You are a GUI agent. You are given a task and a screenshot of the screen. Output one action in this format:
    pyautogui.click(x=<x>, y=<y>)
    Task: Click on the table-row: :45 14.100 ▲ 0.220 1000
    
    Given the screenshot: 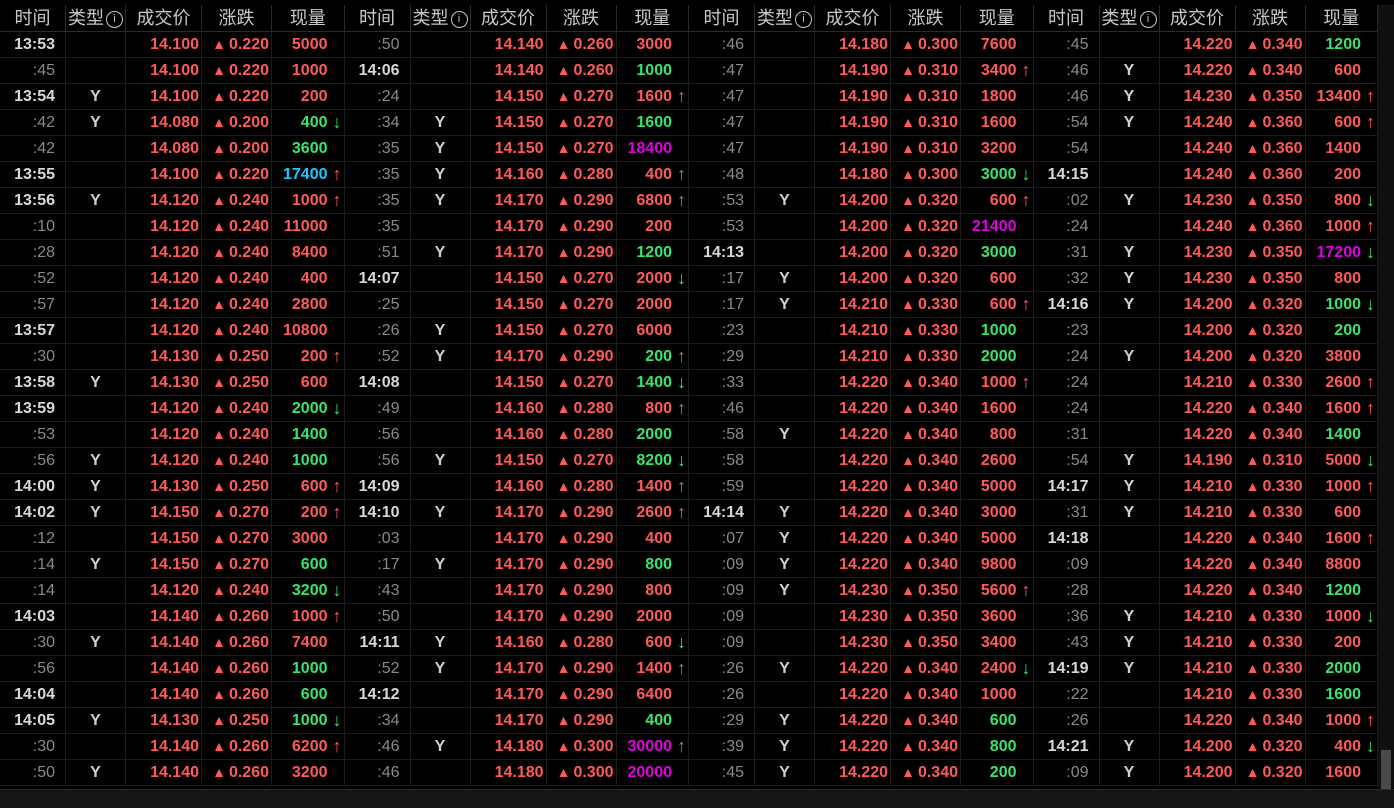 What is the action you would take?
    pyautogui.click(x=172, y=71)
    